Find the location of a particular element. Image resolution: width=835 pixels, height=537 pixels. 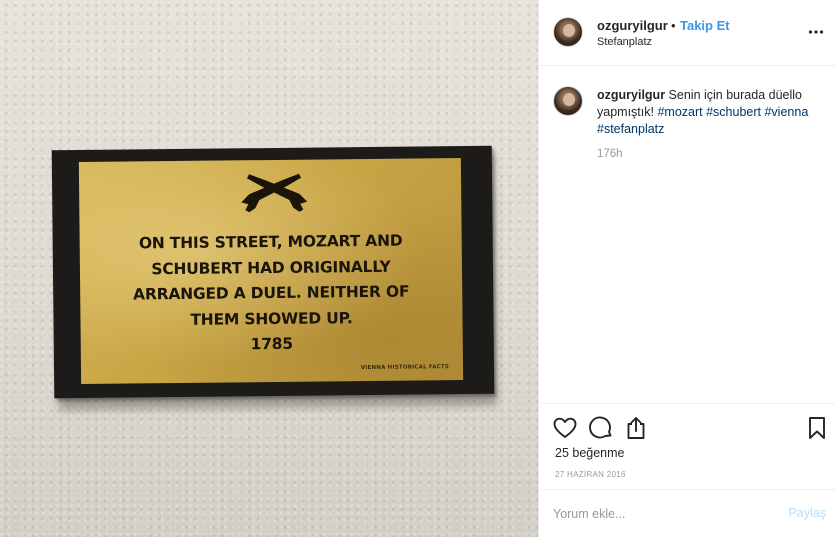

follow-button: Takip Et is located at coordinates (705, 25).